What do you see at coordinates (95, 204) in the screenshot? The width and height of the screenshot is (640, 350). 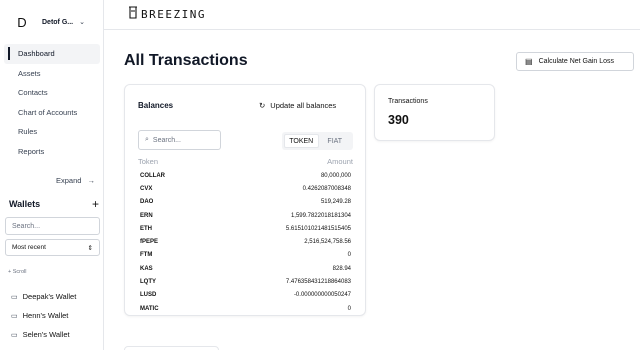 I see `add-wallet-icon: +` at bounding box center [95, 204].